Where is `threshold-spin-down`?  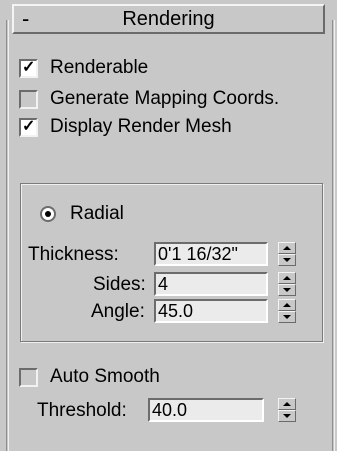 threshold-spin-down is located at coordinates (287, 416).